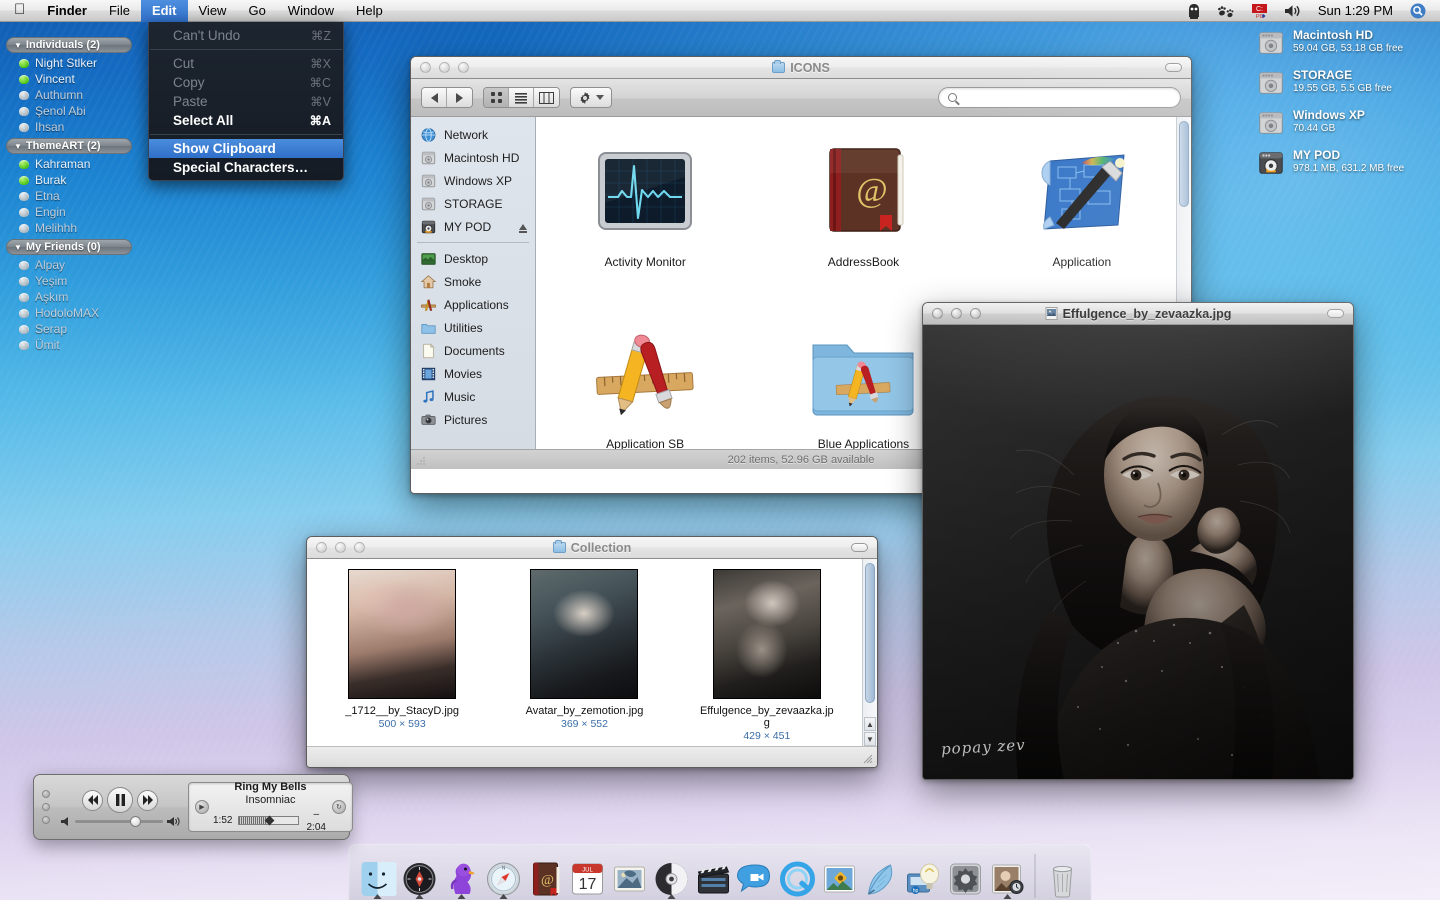 This screenshot has height=900, width=1440. Describe the element at coordinates (1292, 11) in the screenshot. I see `volume-icon` at that location.